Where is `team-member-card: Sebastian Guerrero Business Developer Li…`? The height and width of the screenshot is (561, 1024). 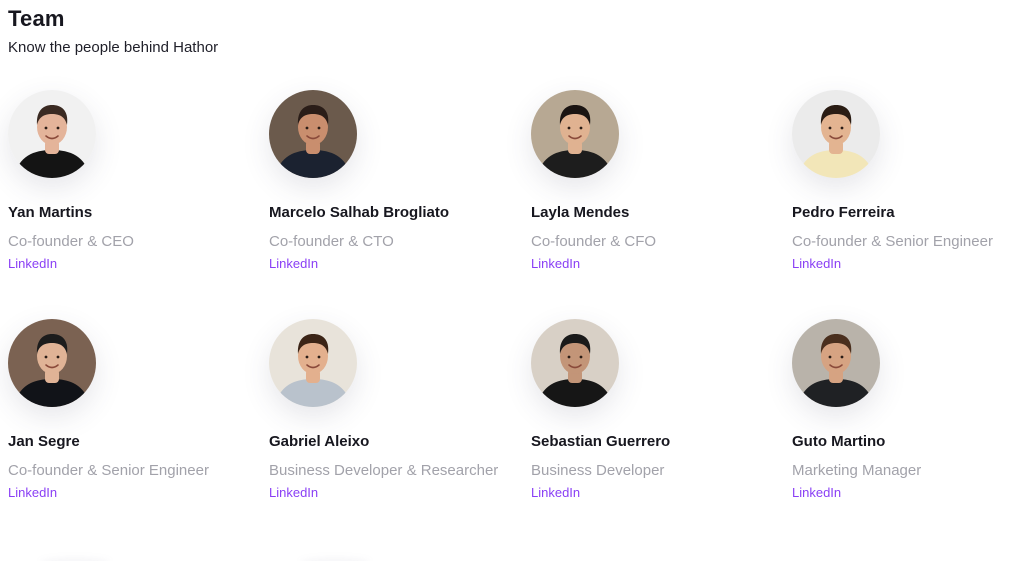
team-member-card: Sebastian Guerrero Business Developer Li… is located at coordinates (661, 434).